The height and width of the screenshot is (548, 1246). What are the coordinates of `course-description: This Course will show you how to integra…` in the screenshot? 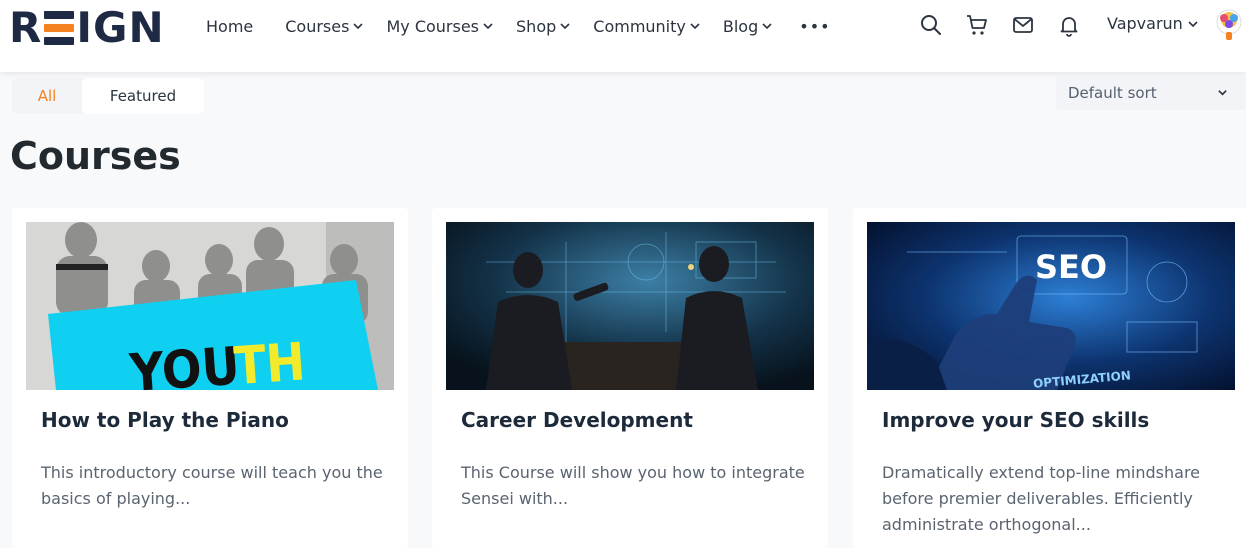 It's located at (633, 485).